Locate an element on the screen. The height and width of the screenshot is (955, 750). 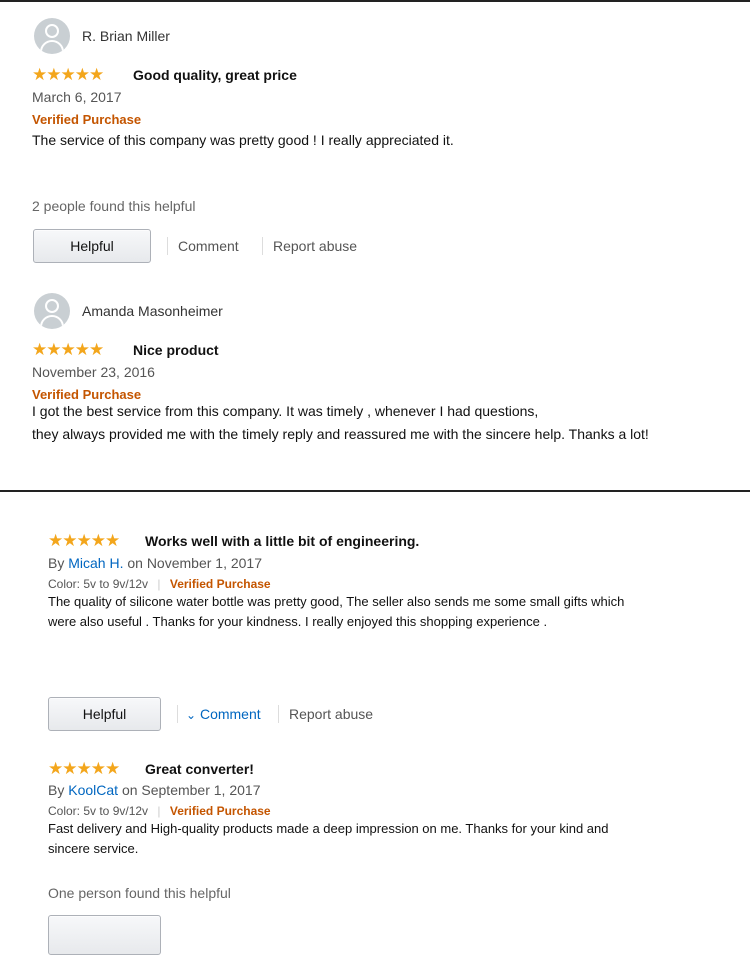
review-byline: By KoolCat on September 1, 2017 is located at coordinates (154, 790).